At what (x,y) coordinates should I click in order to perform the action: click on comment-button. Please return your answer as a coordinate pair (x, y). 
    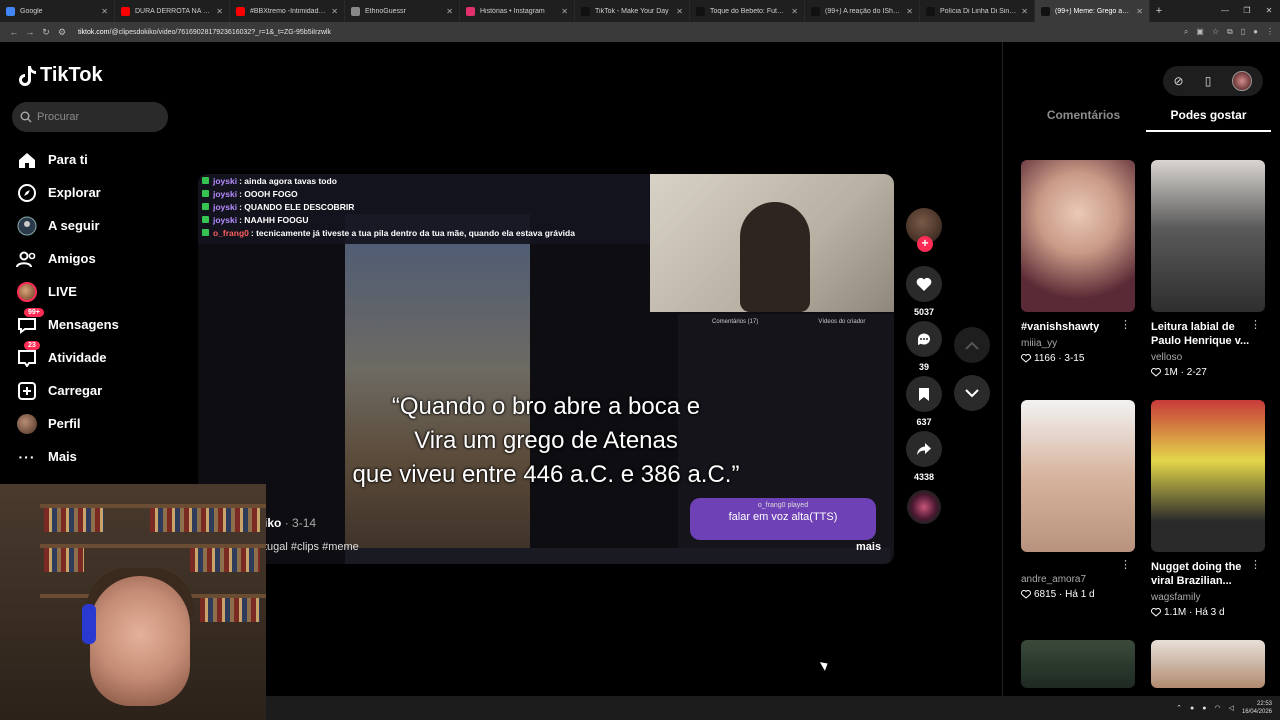
    Looking at the image, I should click on (924, 339).